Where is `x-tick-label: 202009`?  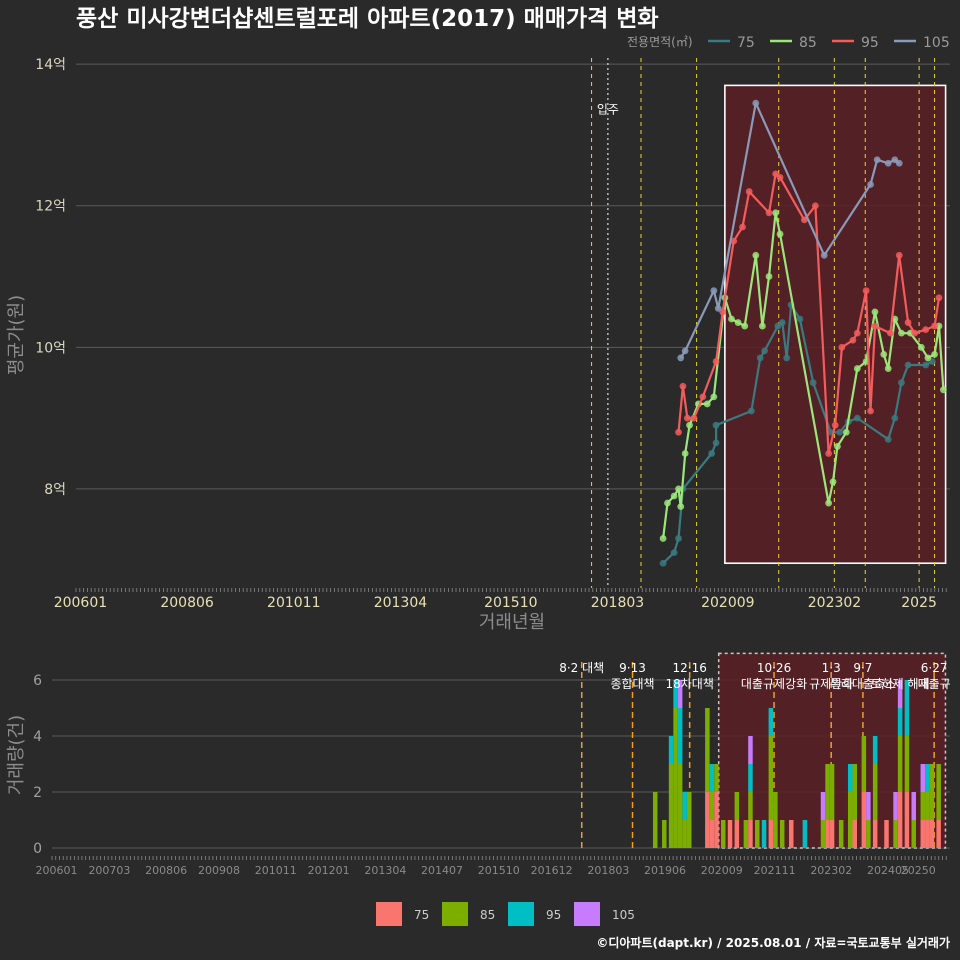
x-tick-label: 202009 is located at coordinates (727, 603).